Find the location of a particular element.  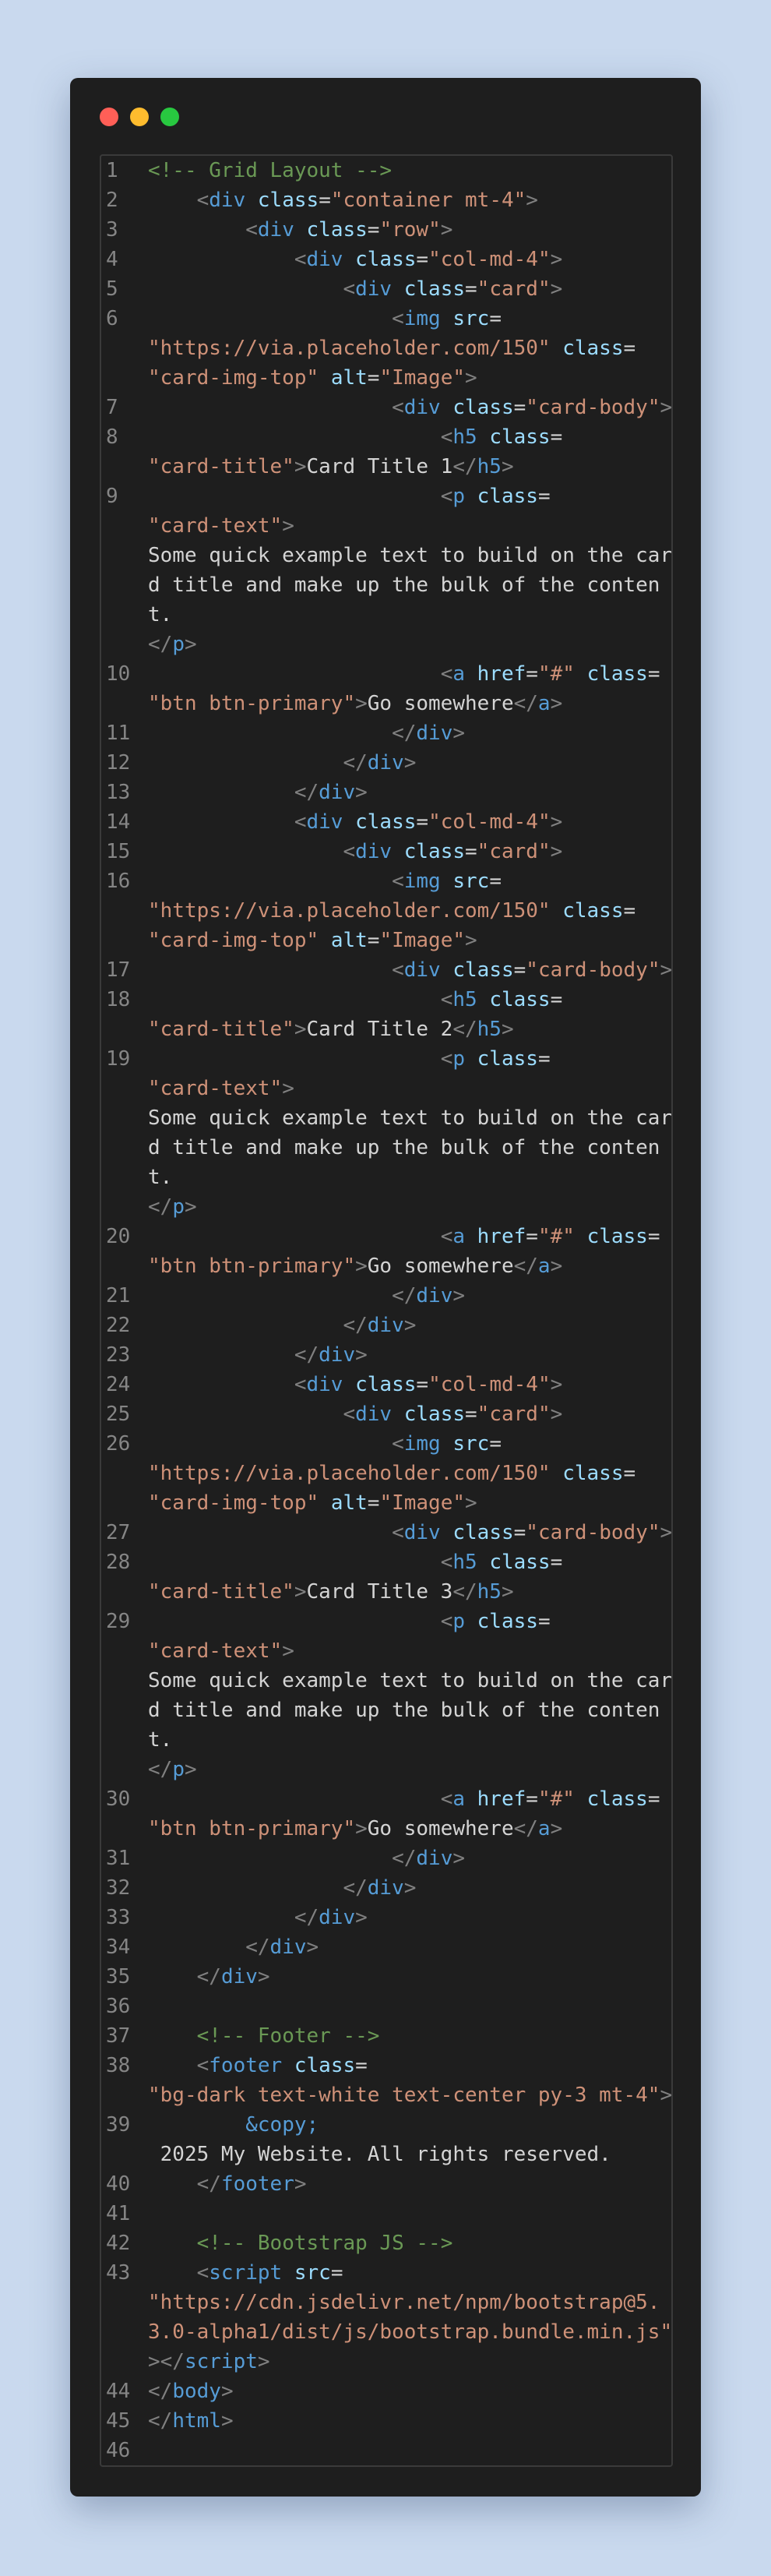

minimize-dot-icon is located at coordinates (140, 117).